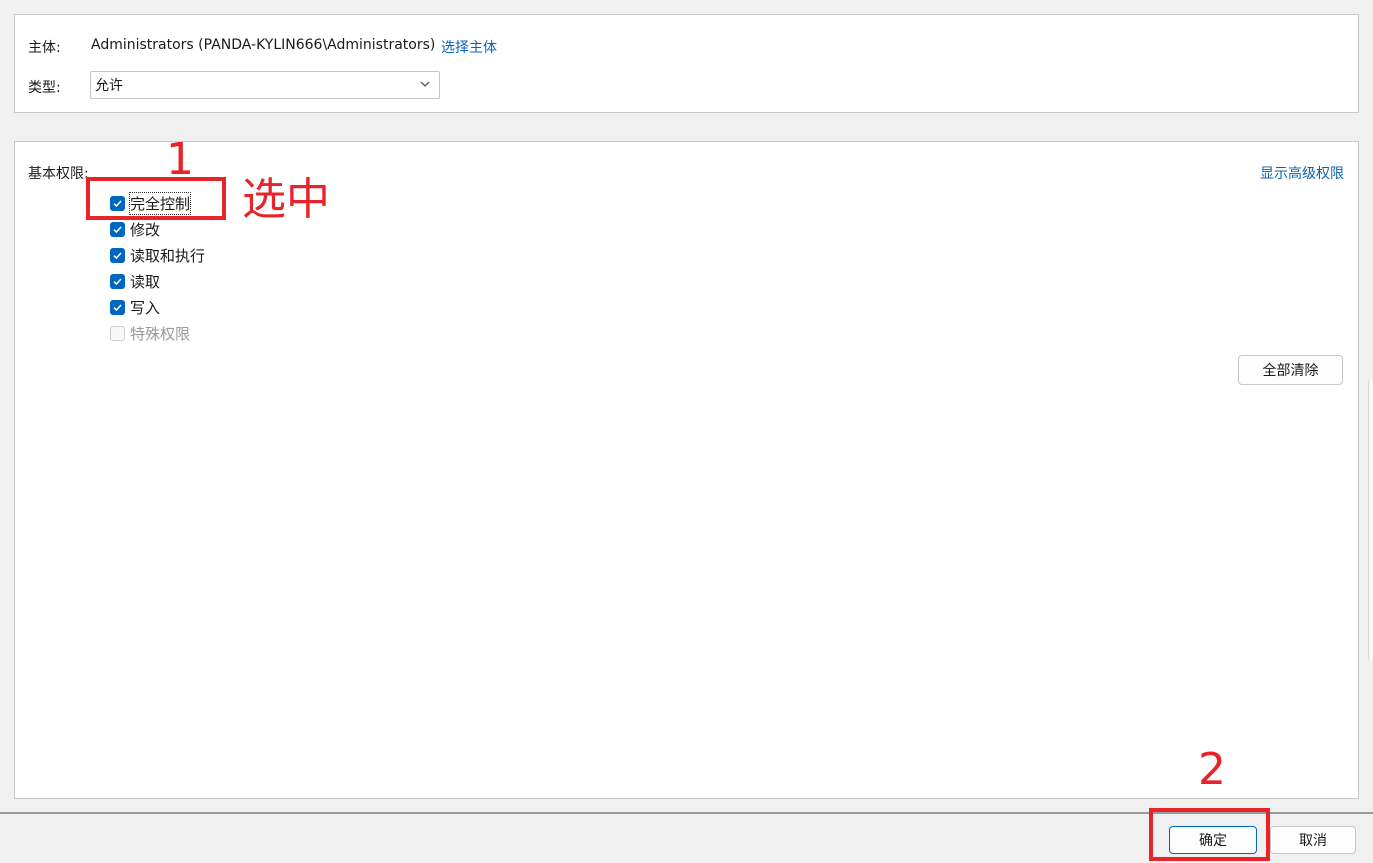  I want to click on permission-write: 写入, so click(135, 307).